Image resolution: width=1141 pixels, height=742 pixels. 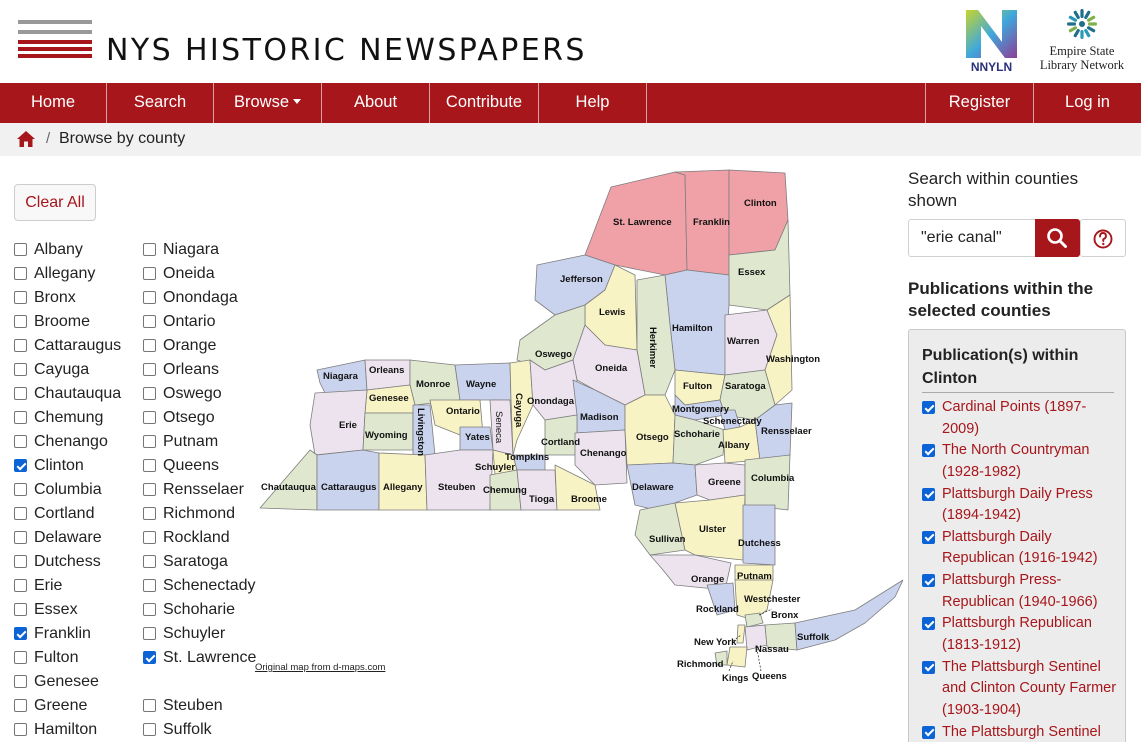 I want to click on county-filter-hamilton: Hamilton, so click(x=75, y=730).